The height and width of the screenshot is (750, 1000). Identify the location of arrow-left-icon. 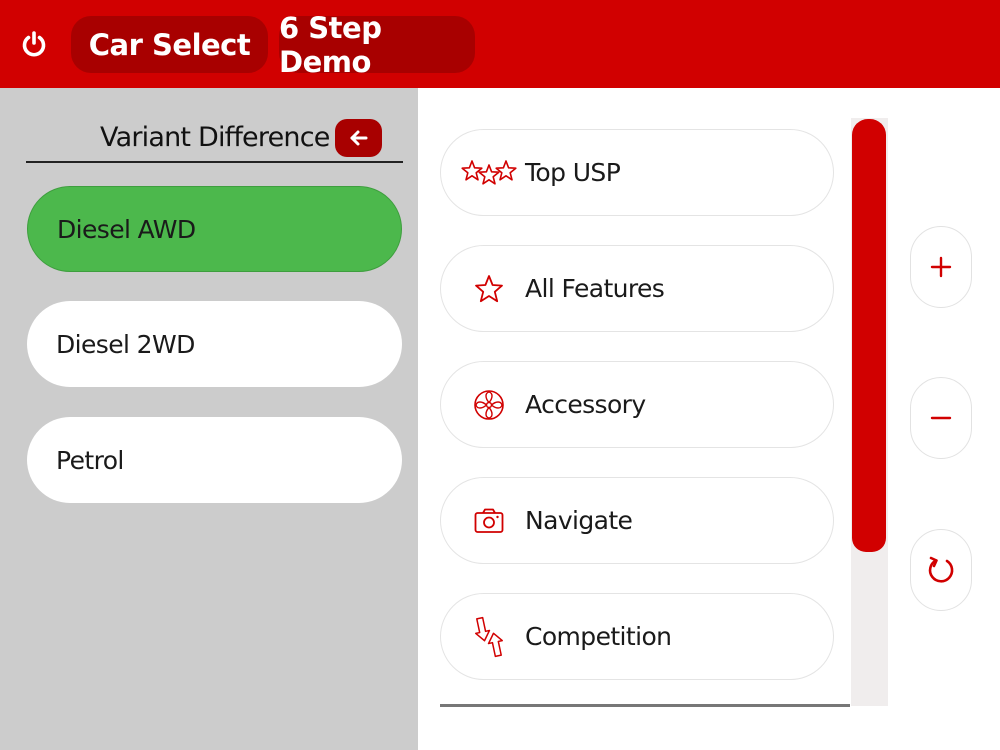
(358, 138).